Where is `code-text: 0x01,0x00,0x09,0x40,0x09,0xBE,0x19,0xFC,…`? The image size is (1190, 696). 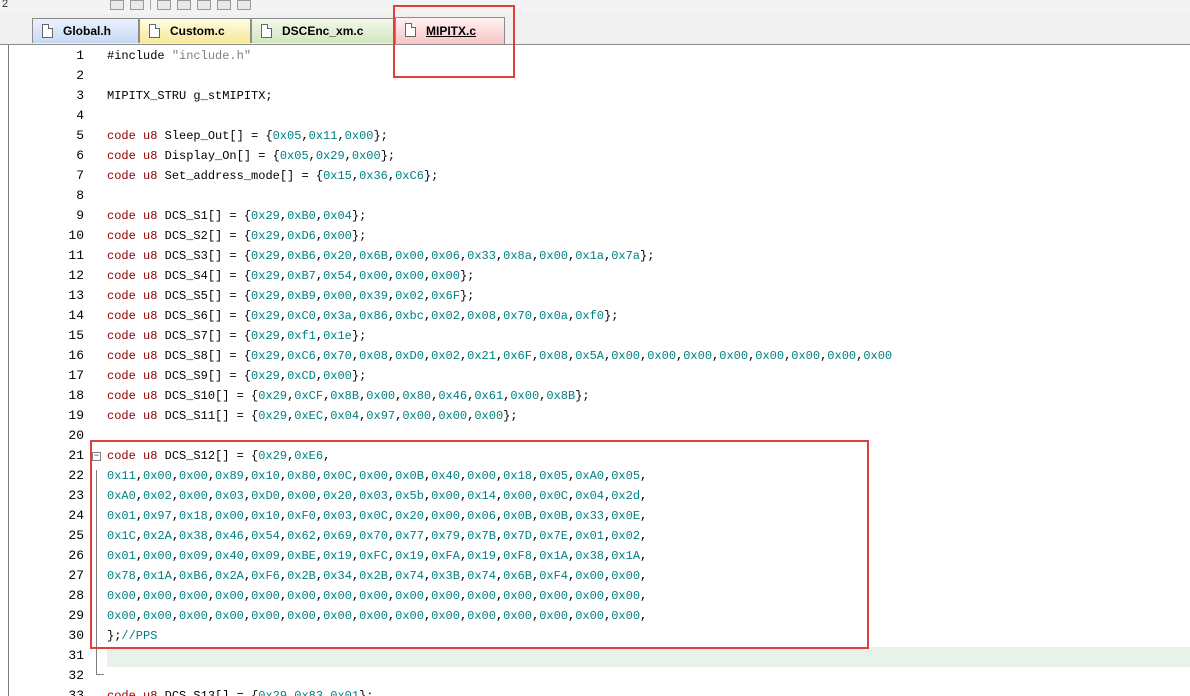 code-text: 0x01,0x00,0x09,0x40,0x09,0xBE,0x19,0xFC,… is located at coordinates (377, 556).